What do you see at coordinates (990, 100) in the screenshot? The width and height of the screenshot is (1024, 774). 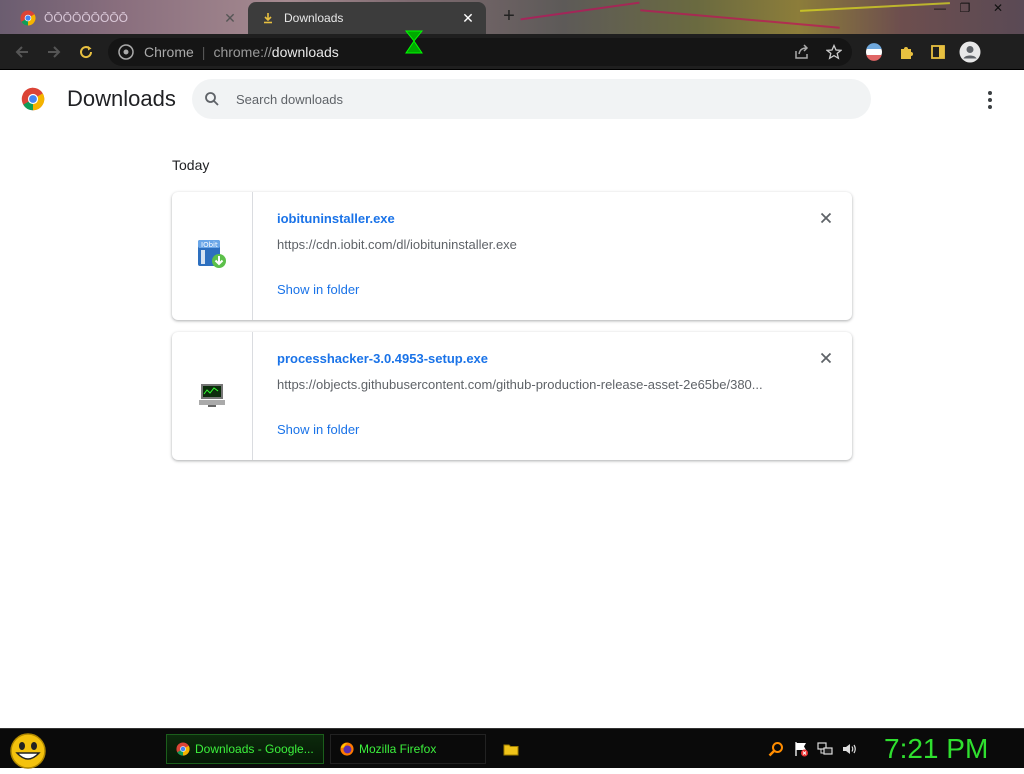 I see `more-actions-icon` at bounding box center [990, 100].